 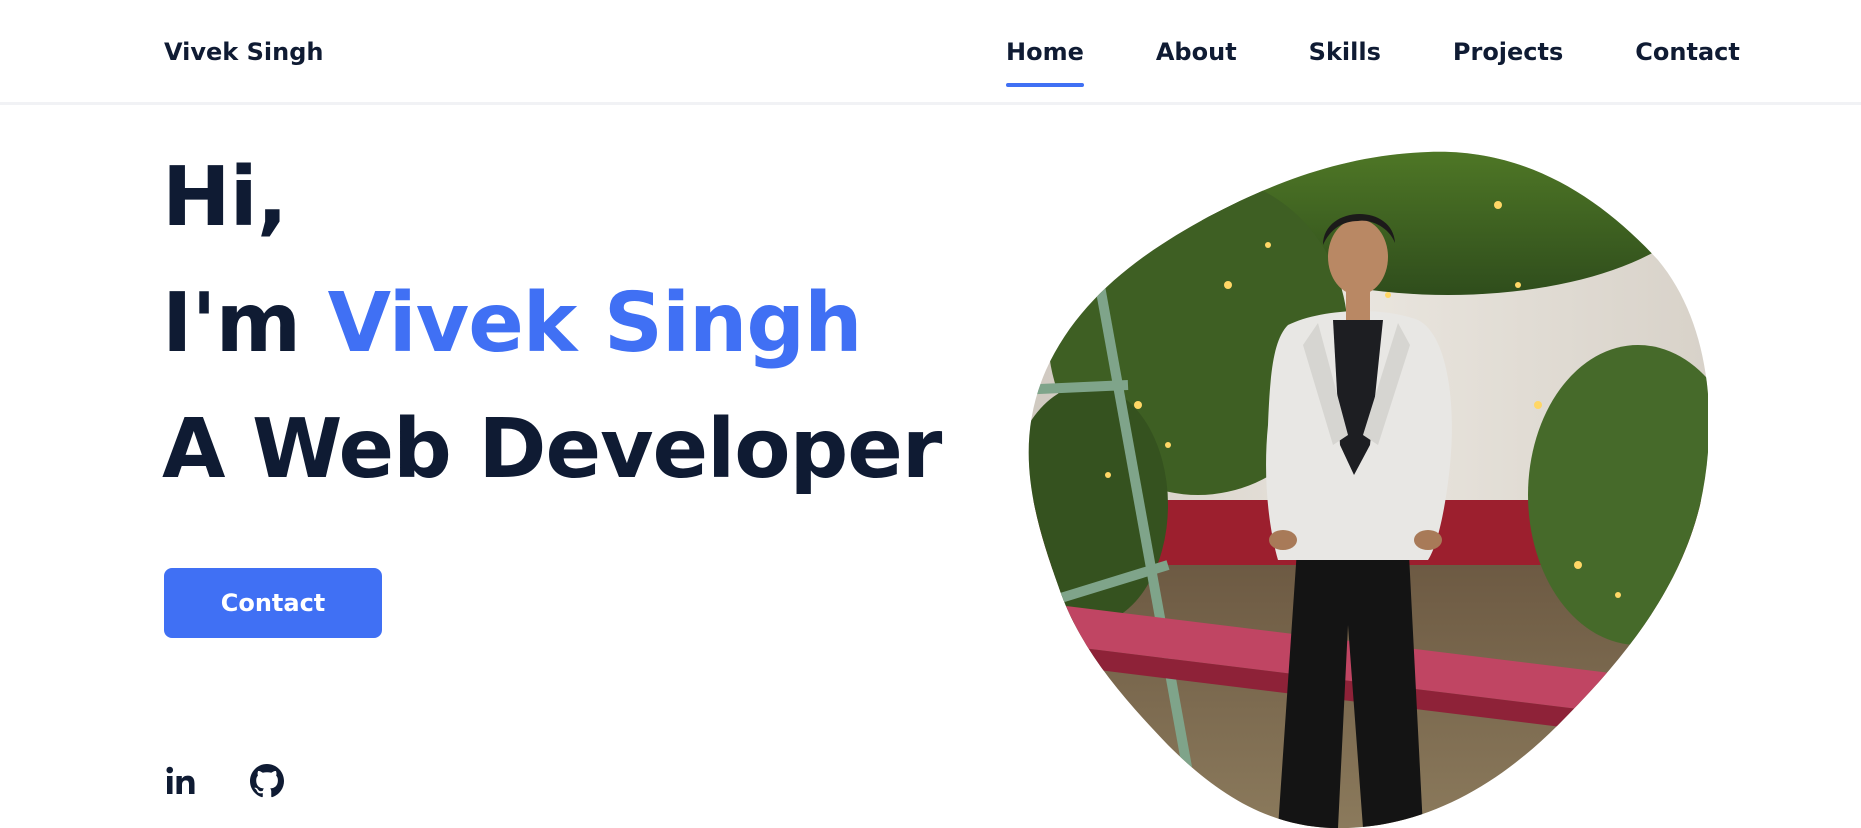 I want to click on nav-projects: Projects, so click(x=1508, y=52).